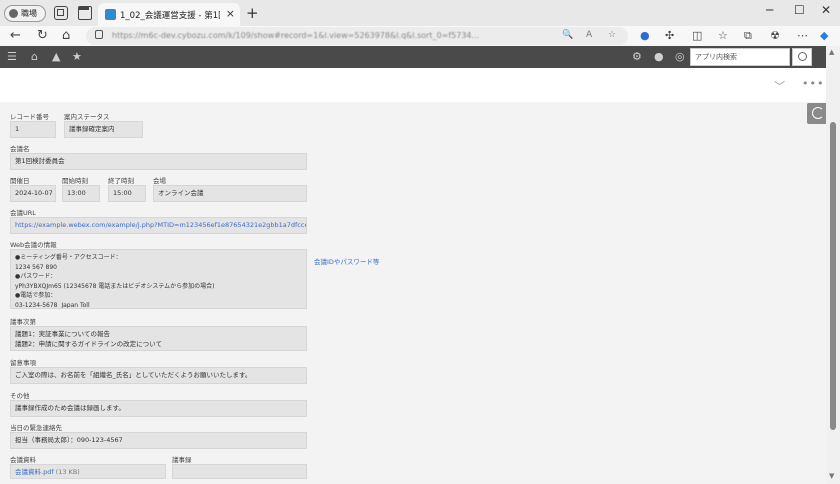  I want to click on settings-gear-icon: ⚙, so click(637, 56).